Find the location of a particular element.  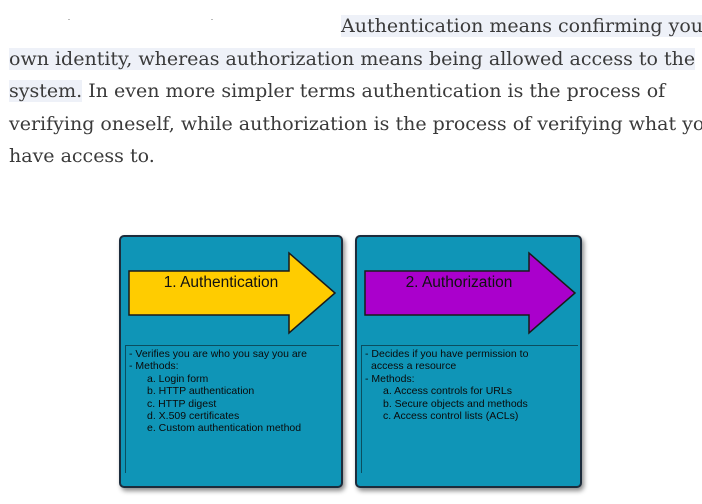

authorization-note: b. Secure objects and methods is located at coordinates (455, 403).